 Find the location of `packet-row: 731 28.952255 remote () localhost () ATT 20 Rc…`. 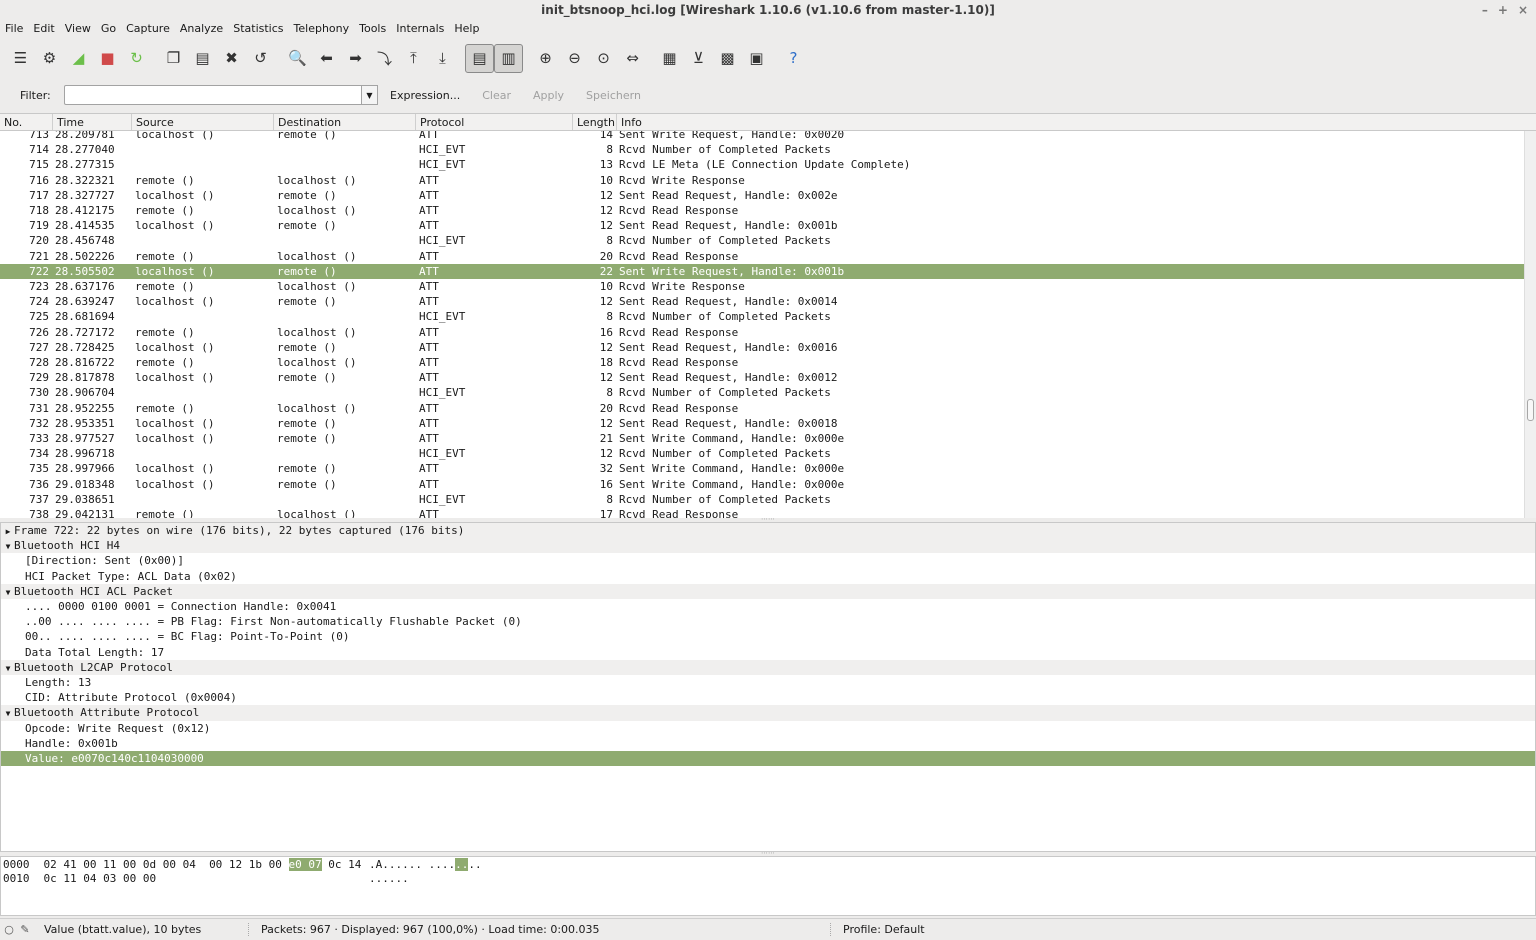

packet-row: 731 28.952255 remote () localhost () ATT 20 Rc… is located at coordinates (762, 408).